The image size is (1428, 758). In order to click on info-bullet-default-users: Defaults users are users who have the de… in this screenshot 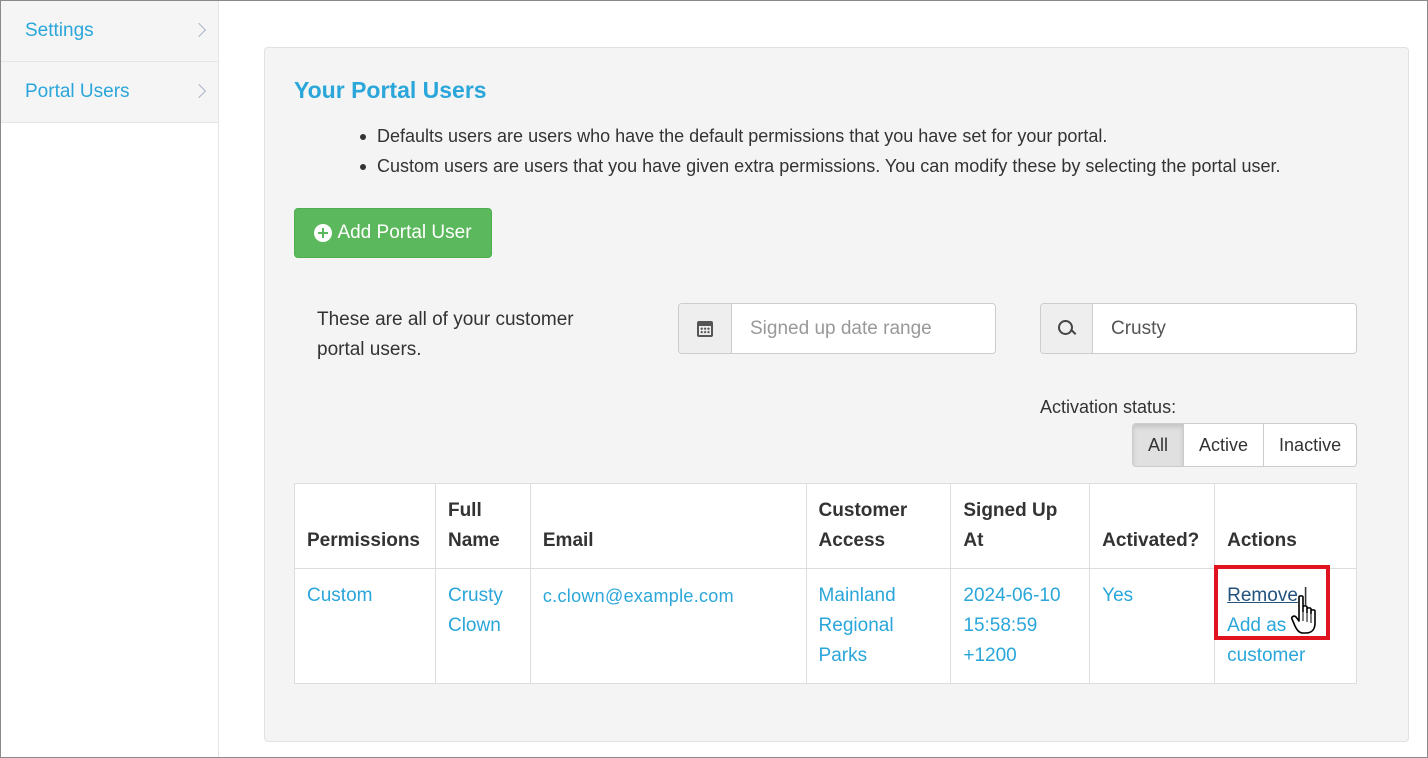, I will do `click(819, 136)`.